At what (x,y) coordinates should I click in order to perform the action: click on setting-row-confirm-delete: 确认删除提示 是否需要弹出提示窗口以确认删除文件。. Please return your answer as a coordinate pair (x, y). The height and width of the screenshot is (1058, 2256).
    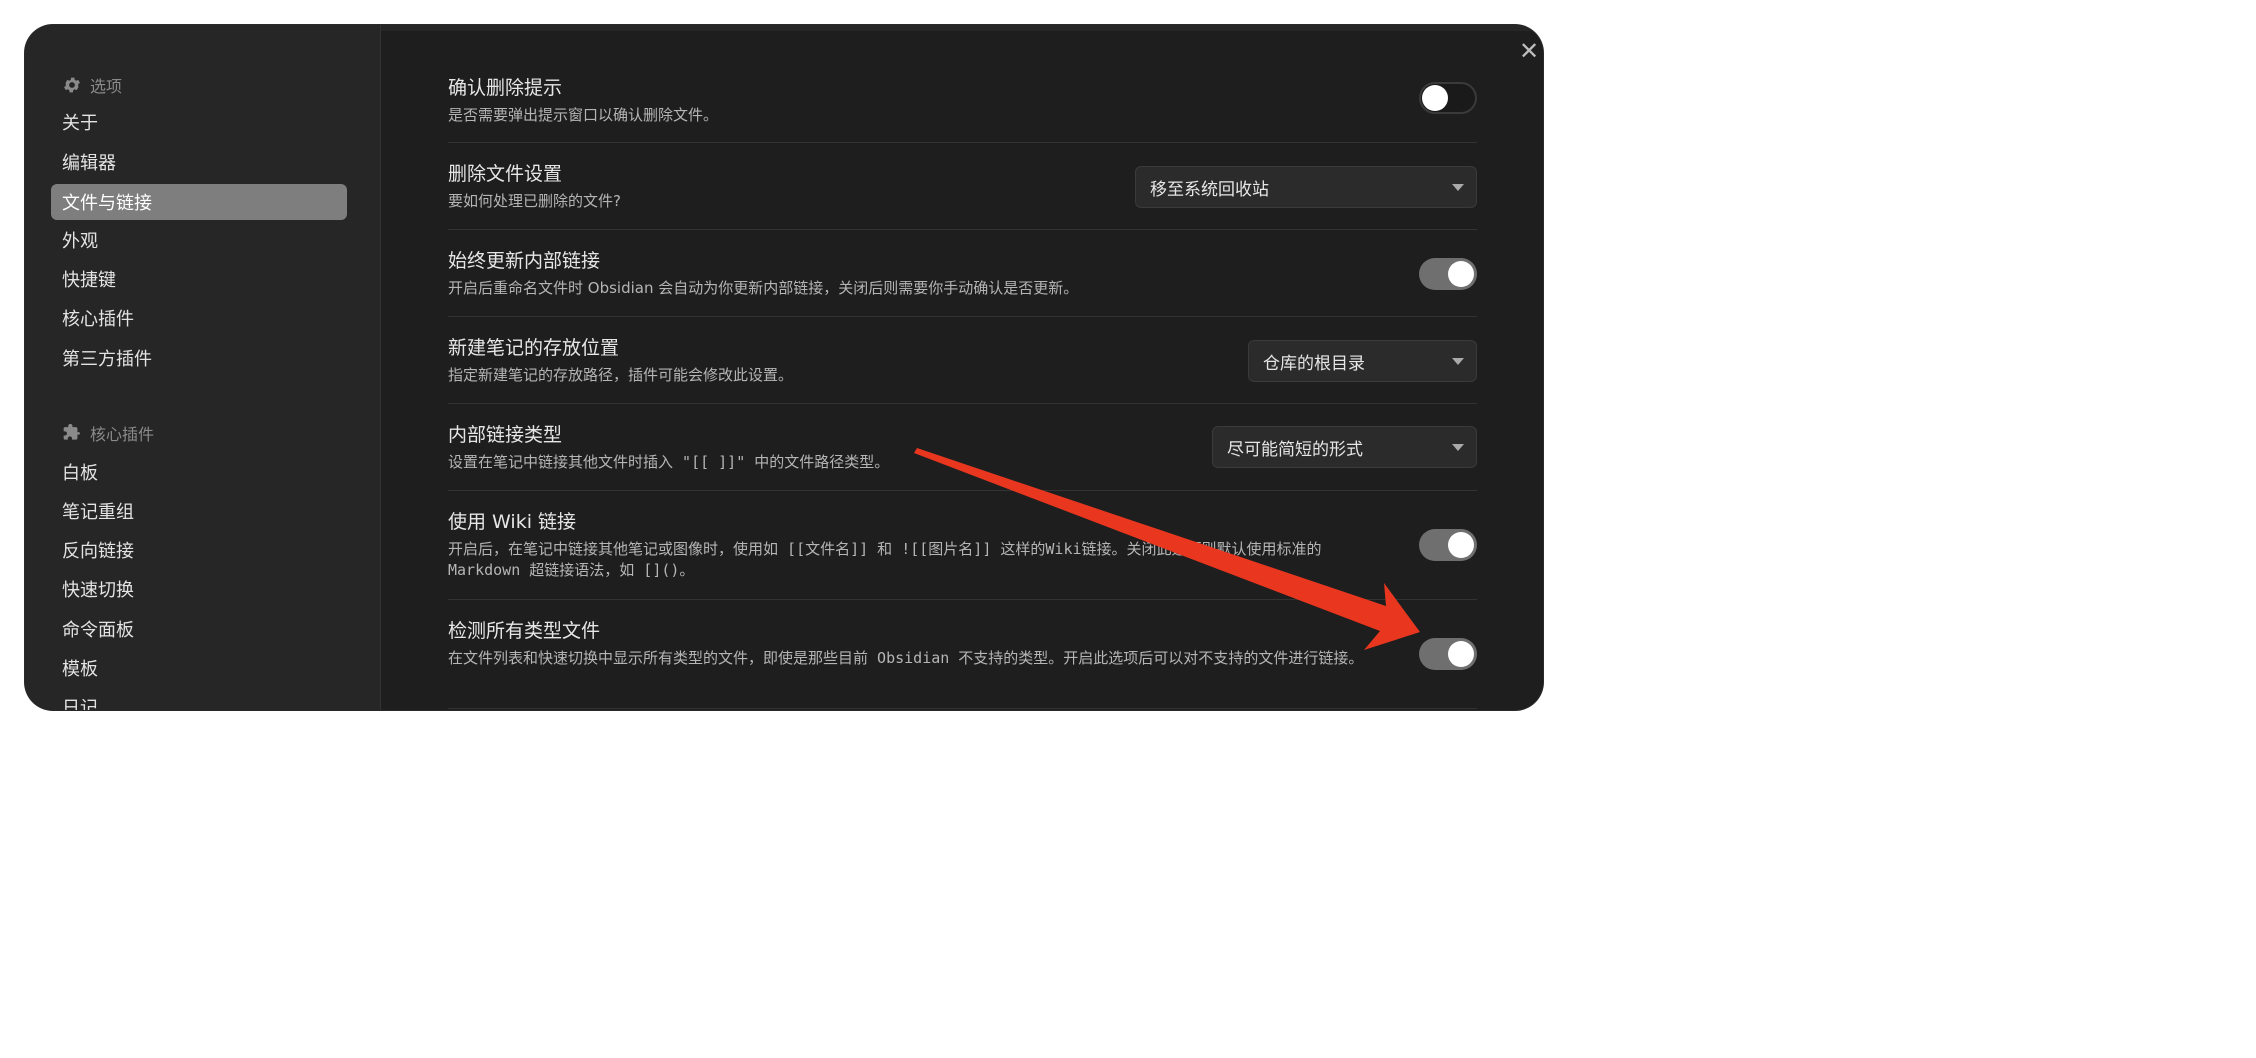
    Looking at the image, I should click on (962, 104).